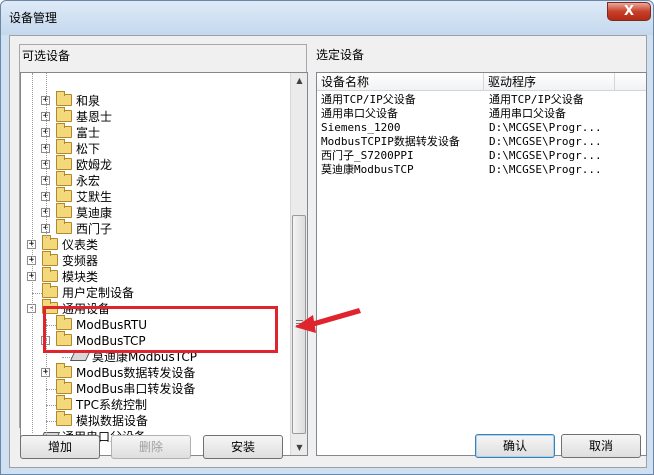 This screenshot has height=475, width=654. What do you see at coordinates (112, 421) in the screenshot?
I see `tree-item-label: 模拟数据设备` at bounding box center [112, 421].